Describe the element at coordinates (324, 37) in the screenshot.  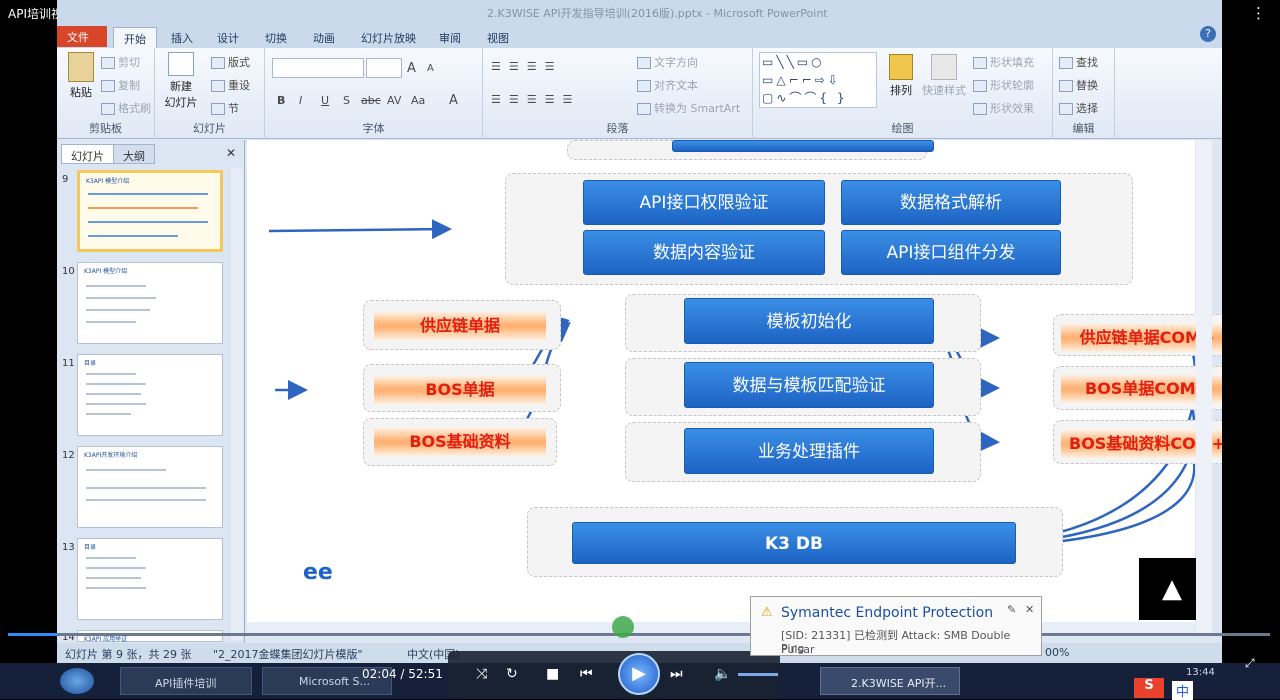
I see `tab-animations: 动画` at that location.